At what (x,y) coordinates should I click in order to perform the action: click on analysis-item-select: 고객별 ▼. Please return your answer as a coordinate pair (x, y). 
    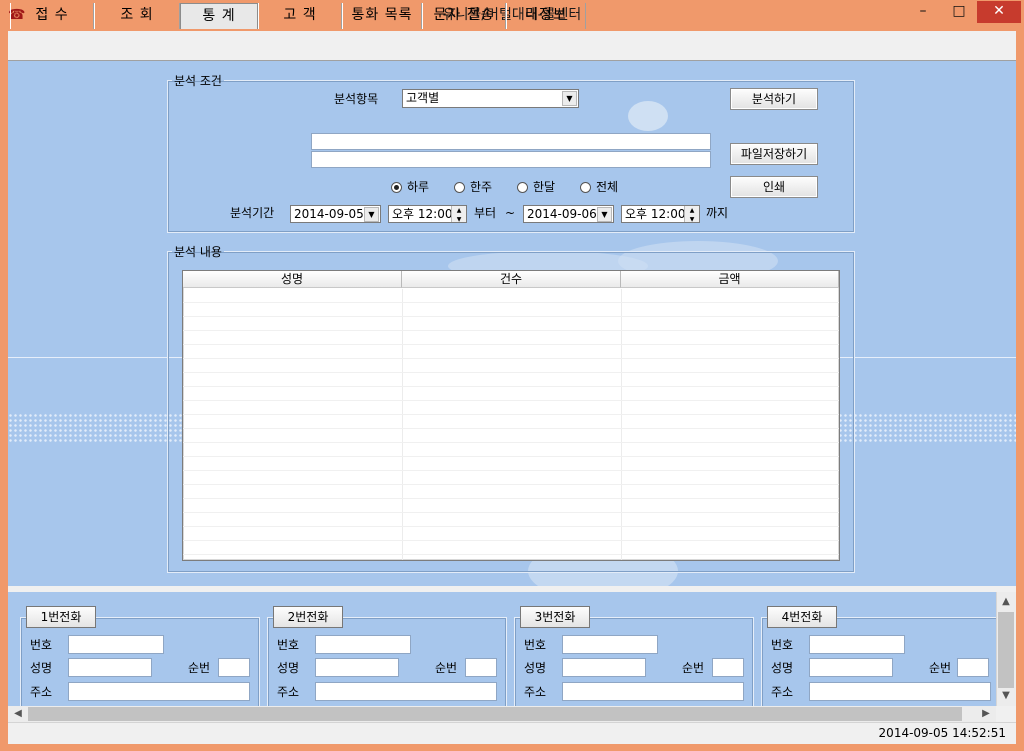
    Looking at the image, I should click on (490, 98).